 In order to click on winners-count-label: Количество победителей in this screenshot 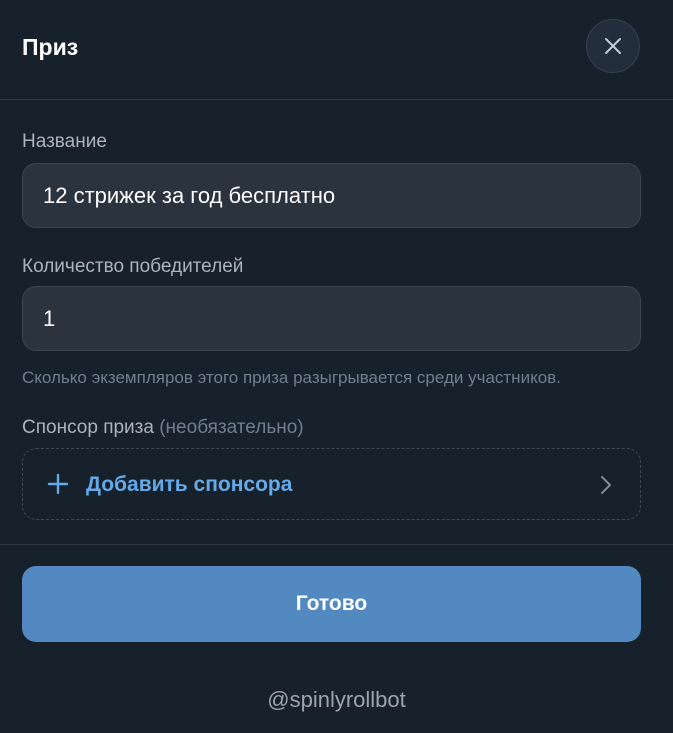, I will do `click(133, 266)`.